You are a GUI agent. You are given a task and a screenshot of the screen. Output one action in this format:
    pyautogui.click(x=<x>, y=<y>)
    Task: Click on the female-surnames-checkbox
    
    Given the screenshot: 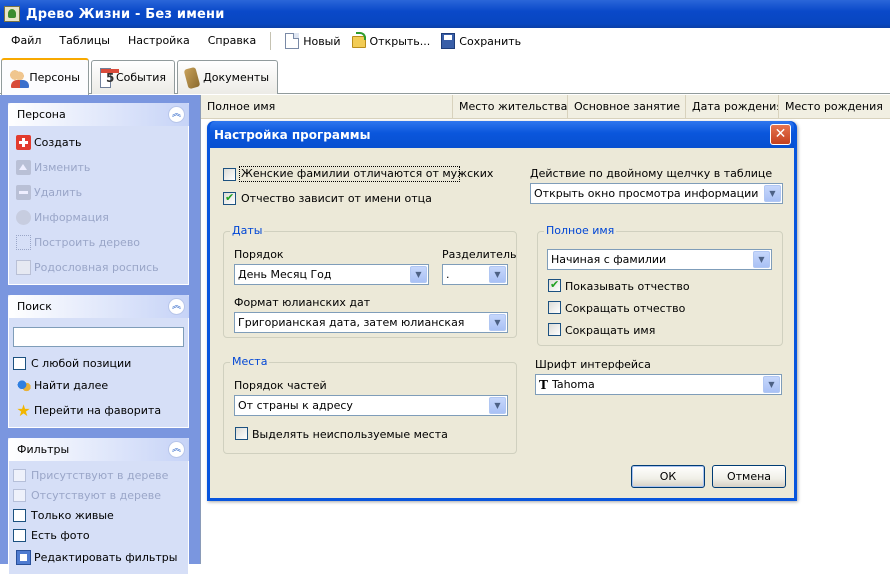 What is the action you would take?
    pyautogui.click(x=229, y=174)
    